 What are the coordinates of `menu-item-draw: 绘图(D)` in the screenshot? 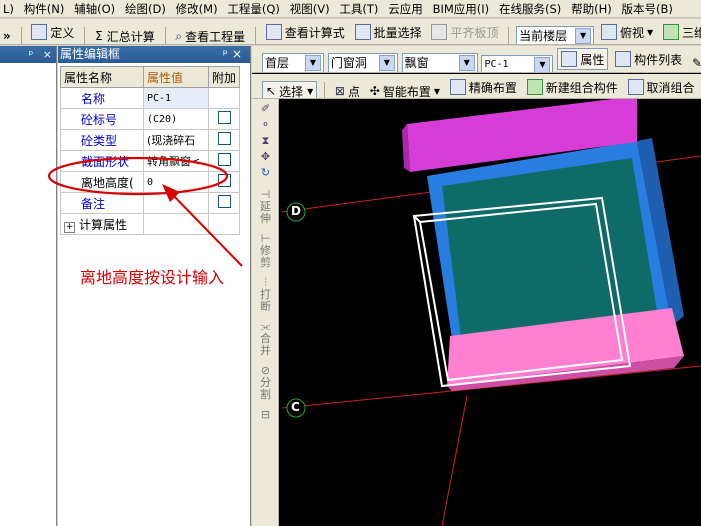 It's located at (145, 8).